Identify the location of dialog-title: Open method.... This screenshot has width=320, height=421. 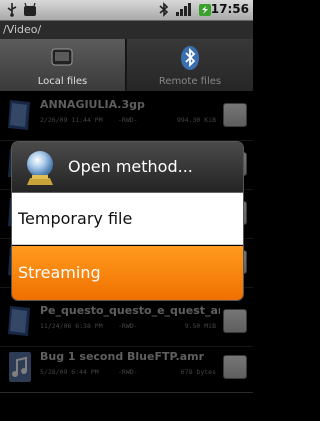
(130, 166).